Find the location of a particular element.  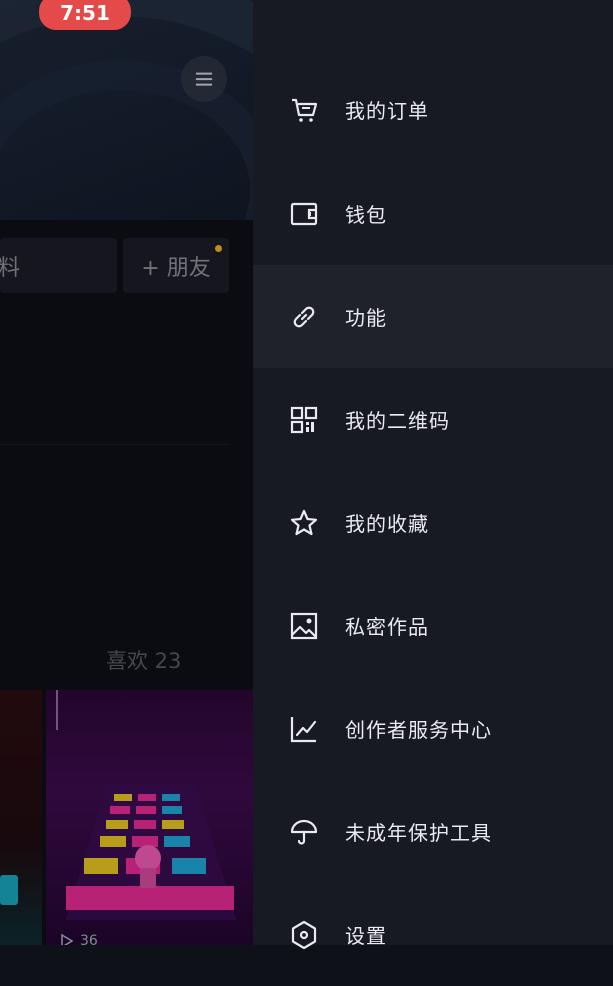

divider is located at coordinates (115, 444).